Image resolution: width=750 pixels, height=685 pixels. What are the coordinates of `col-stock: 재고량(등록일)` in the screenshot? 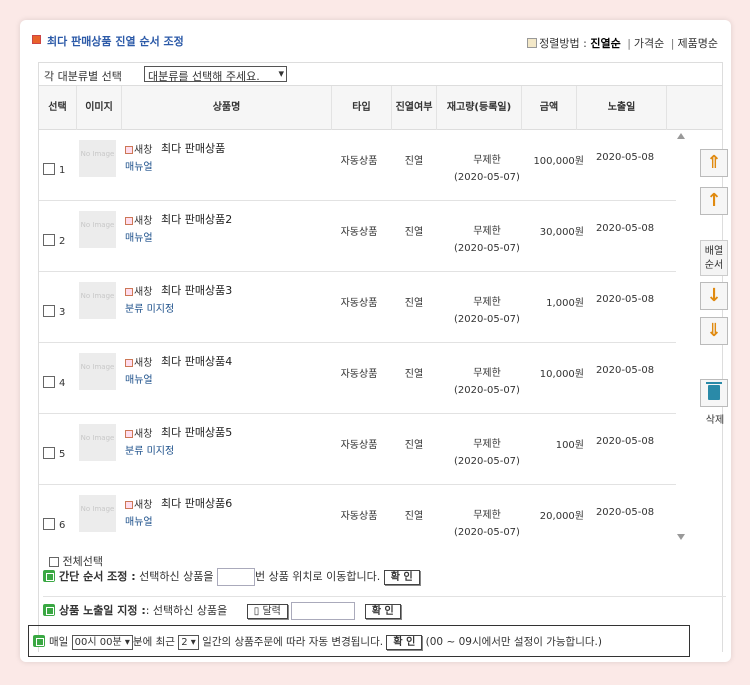 It's located at (479, 108).